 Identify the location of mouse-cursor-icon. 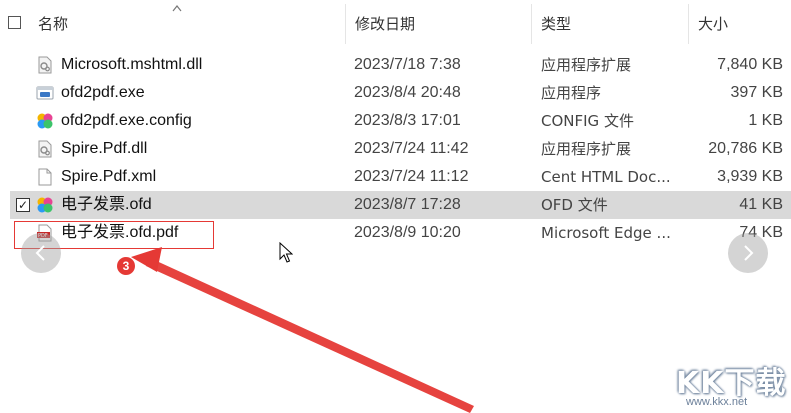
(286, 252).